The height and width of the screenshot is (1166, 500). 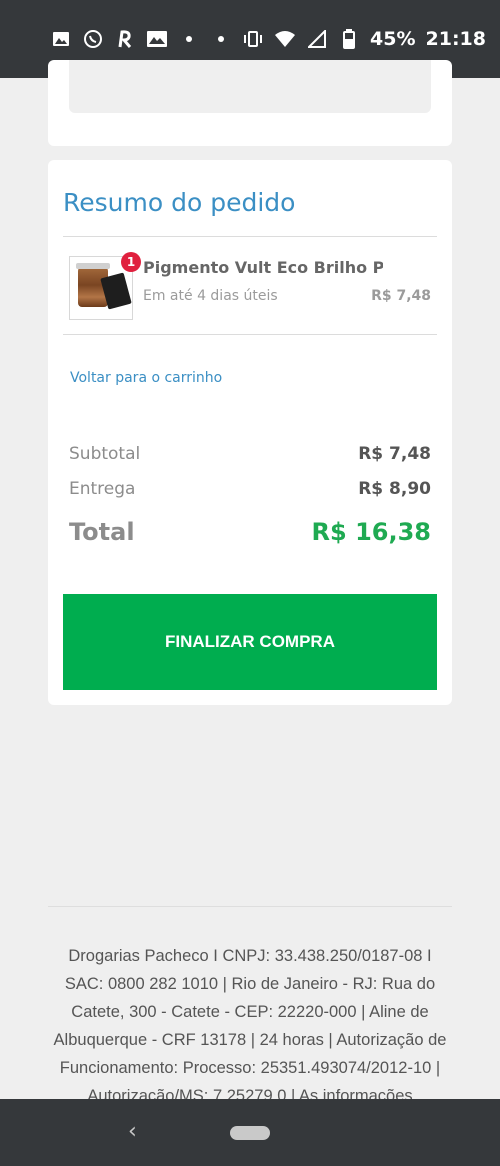 What do you see at coordinates (394, 454) in the screenshot?
I see `subtotal-value: R$ 7,48` at bounding box center [394, 454].